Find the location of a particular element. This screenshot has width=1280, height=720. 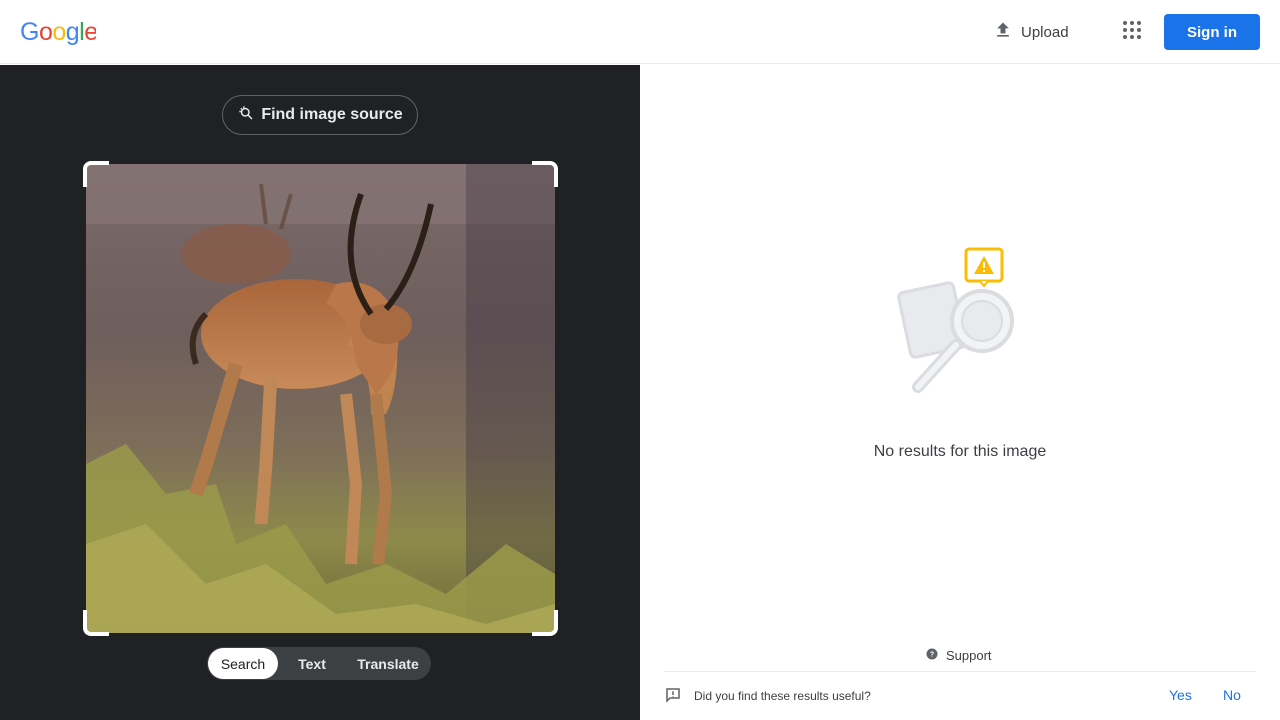

warning-icon is located at coordinates (984, 267).